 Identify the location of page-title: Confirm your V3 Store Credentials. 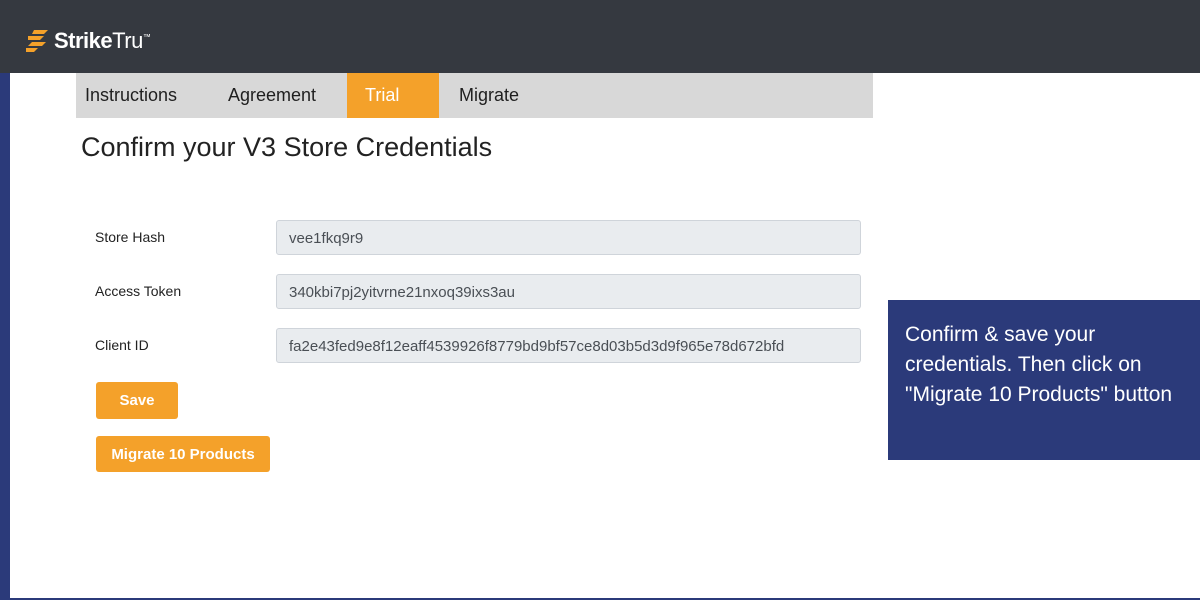
(287, 147).